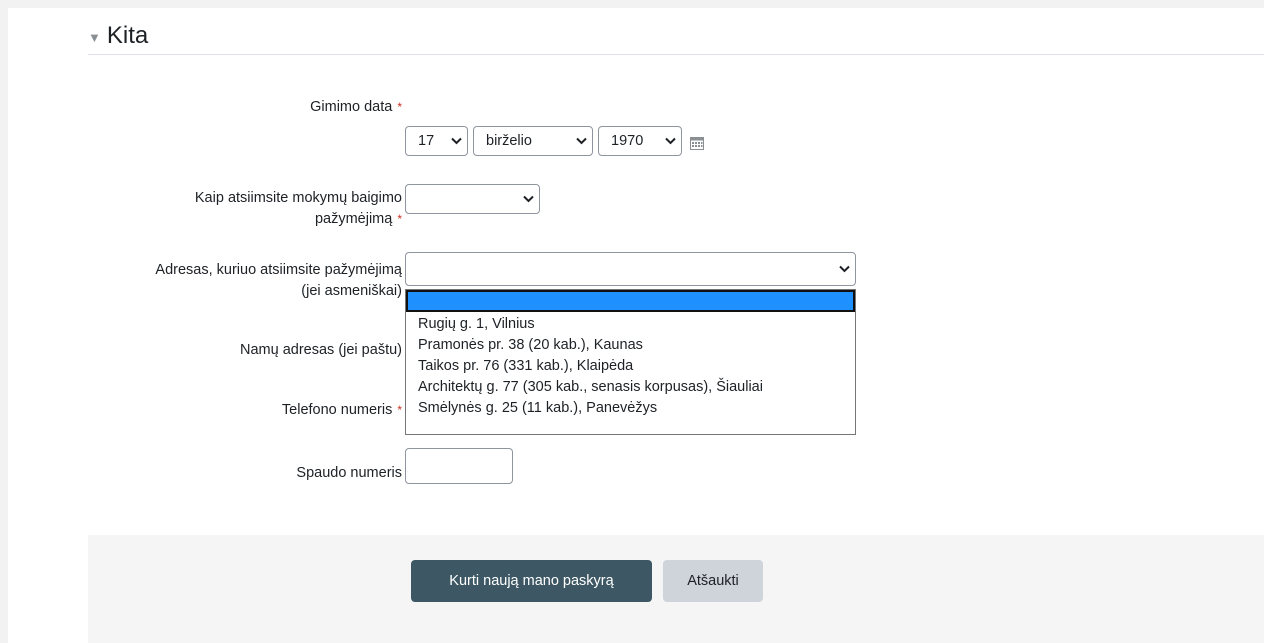  I want to click on dropdown-option: Pramonės pr. 38 (20 kab.), Kaunas, so click(630, 345).